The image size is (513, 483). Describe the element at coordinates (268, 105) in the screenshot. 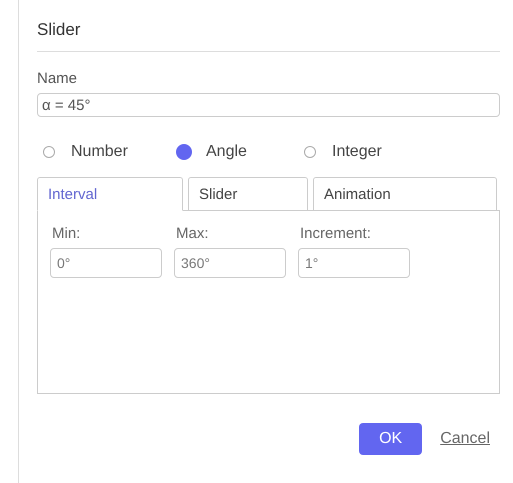

I see `name-field: α = 45°` at that location.